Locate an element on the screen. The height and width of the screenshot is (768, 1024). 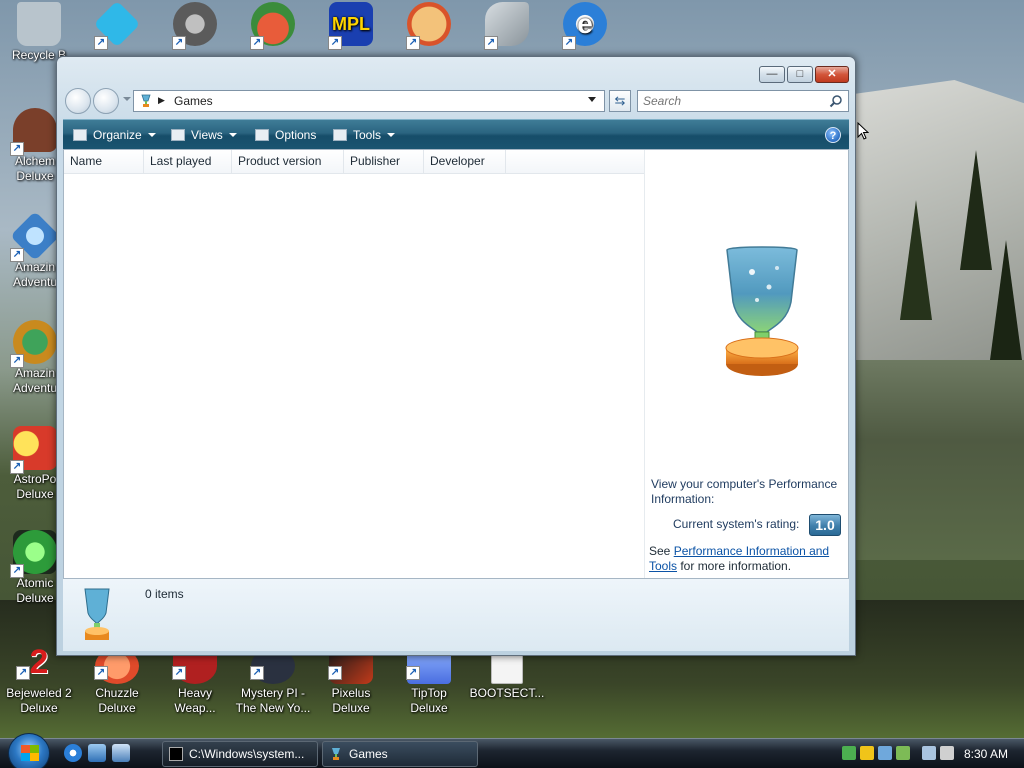
notification-area: 8:30 AM is located at coordinates (930, 754).